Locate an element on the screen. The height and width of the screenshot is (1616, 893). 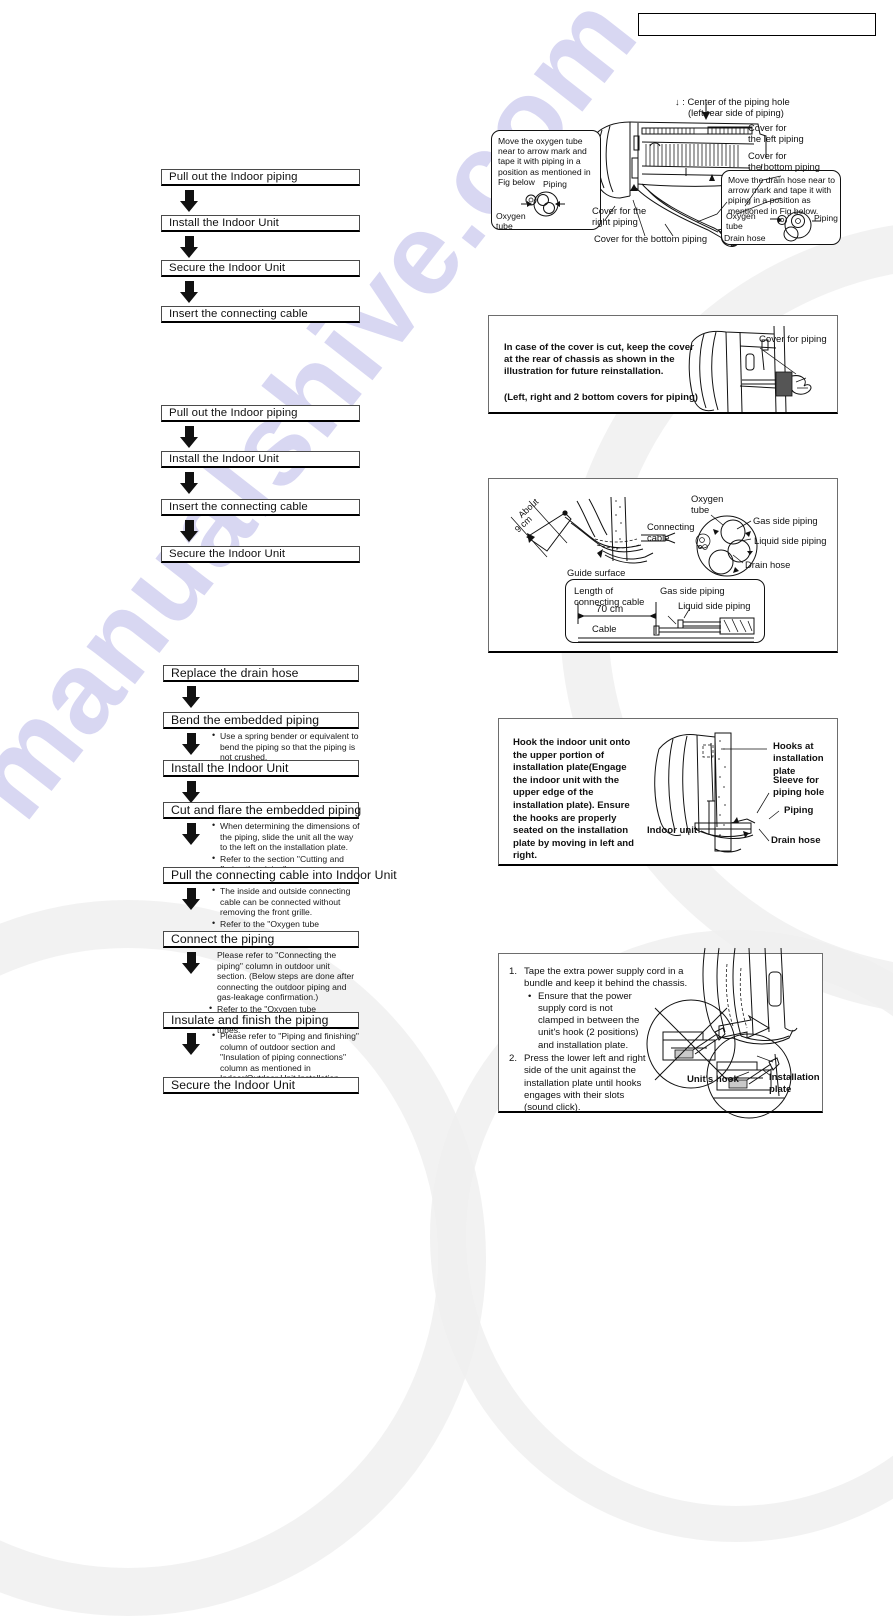
cover-leader-line is located at coordinates (778, 361).